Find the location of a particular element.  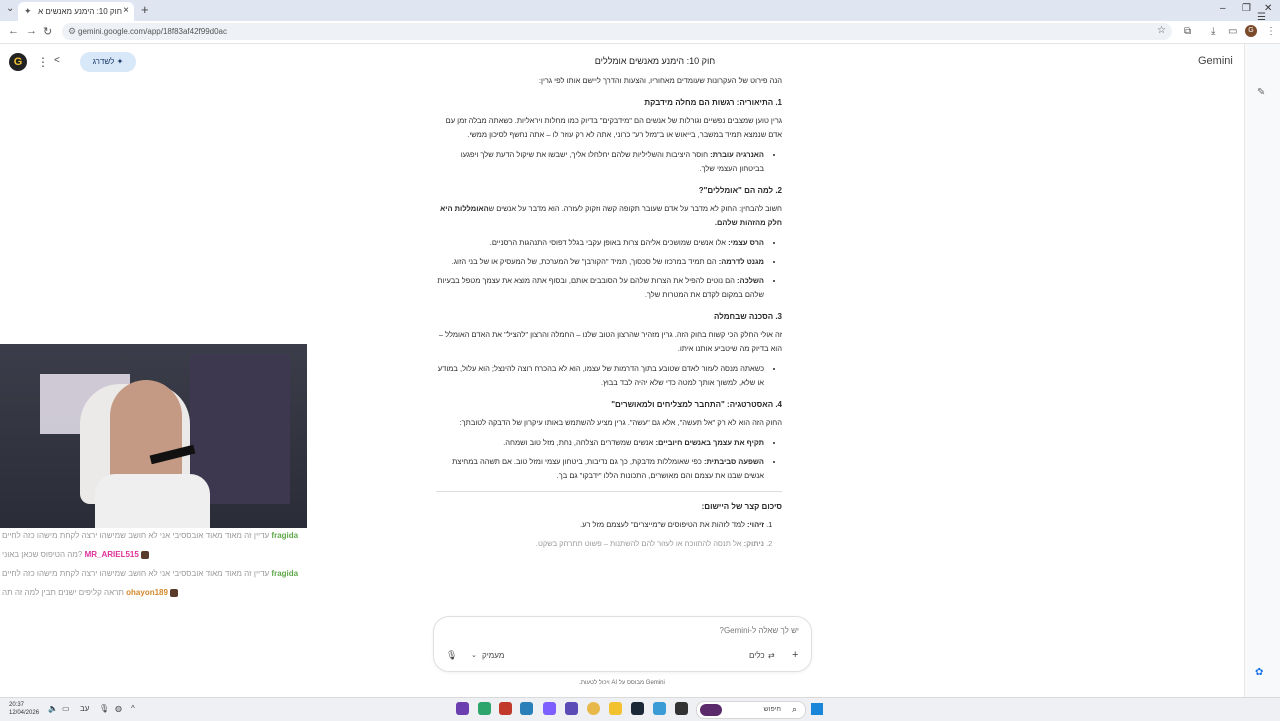

add-attachment-icon: + is located at coordinates (795, 655).